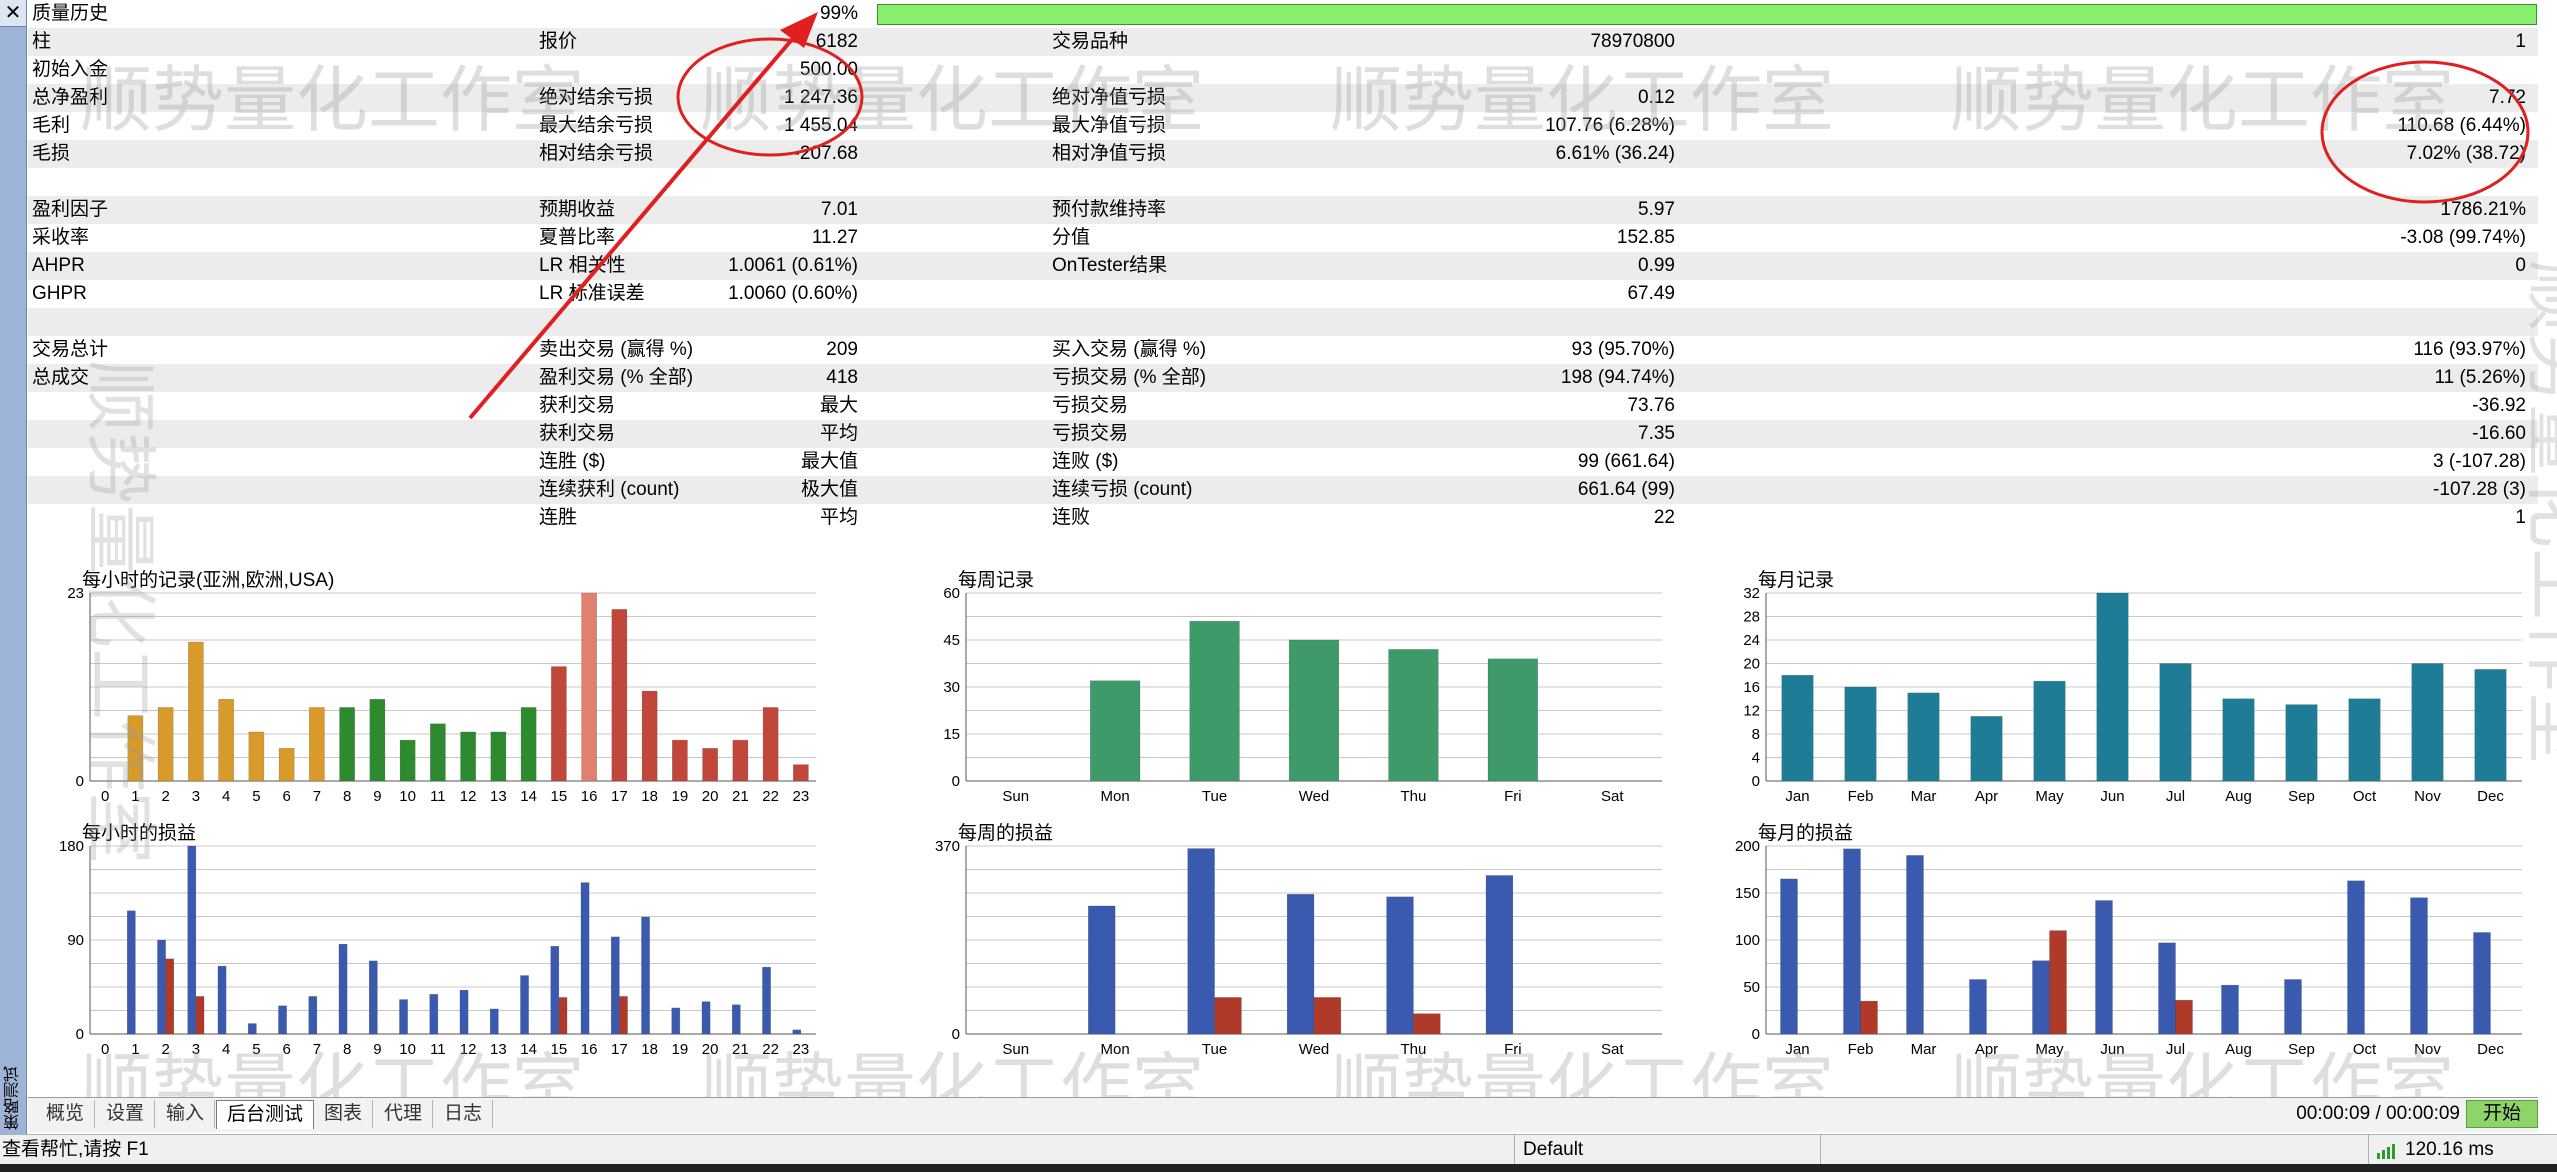 The height and width of the screenshot is (1172, 2557). I want to click on stat-label: 最大净值亏损, so click(1109, 125).